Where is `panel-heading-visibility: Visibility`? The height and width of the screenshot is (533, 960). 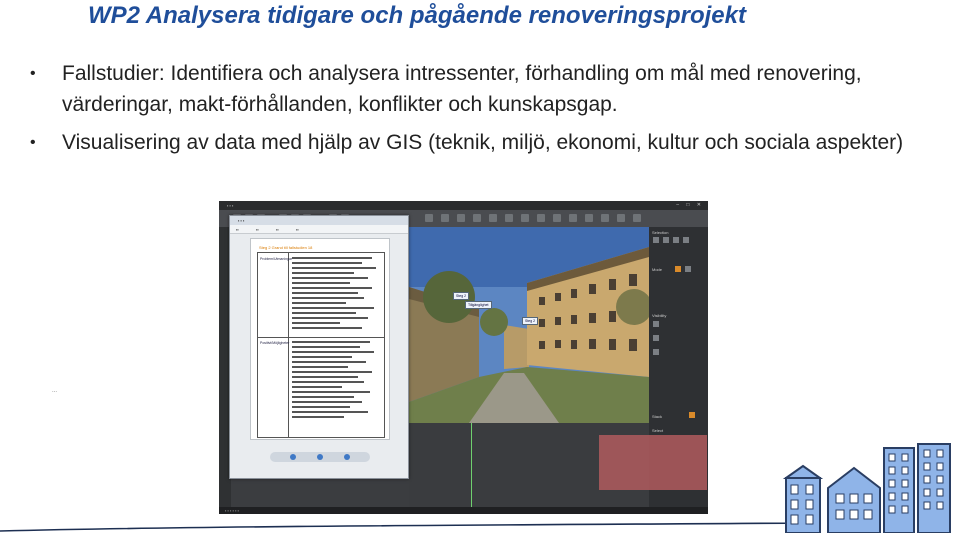 panel-heading-visibility: Visibility is located at coordinates (659, 315).